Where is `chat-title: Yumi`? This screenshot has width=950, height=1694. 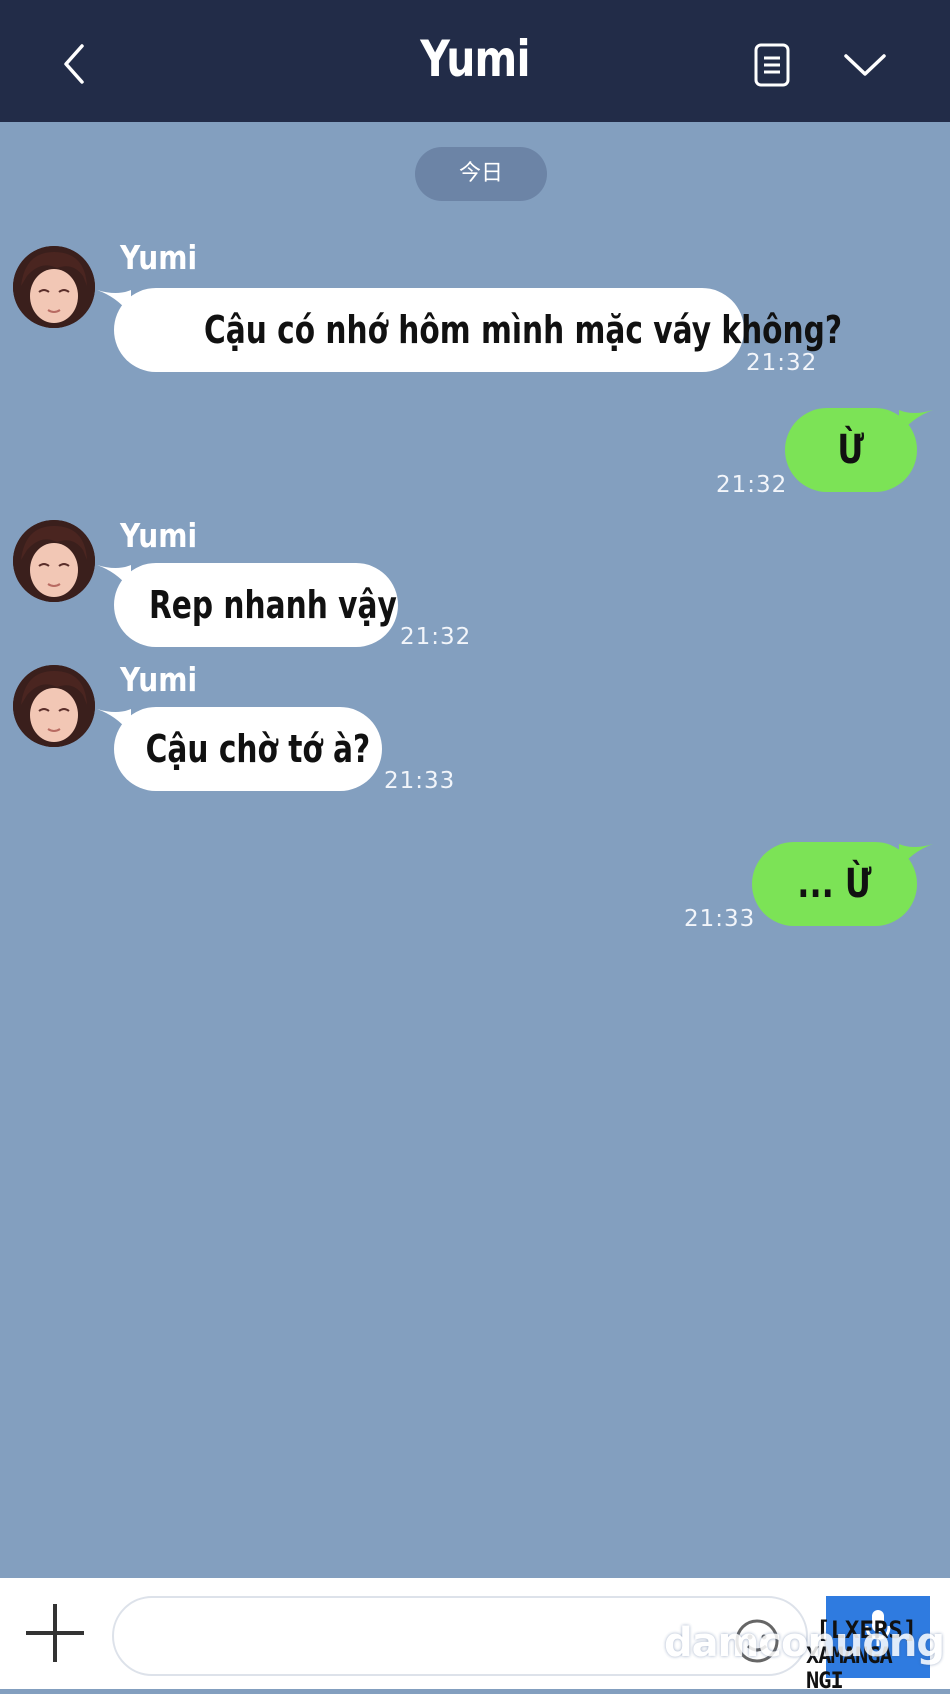
chat-title: Yumi is located at coordinates (475, 59).